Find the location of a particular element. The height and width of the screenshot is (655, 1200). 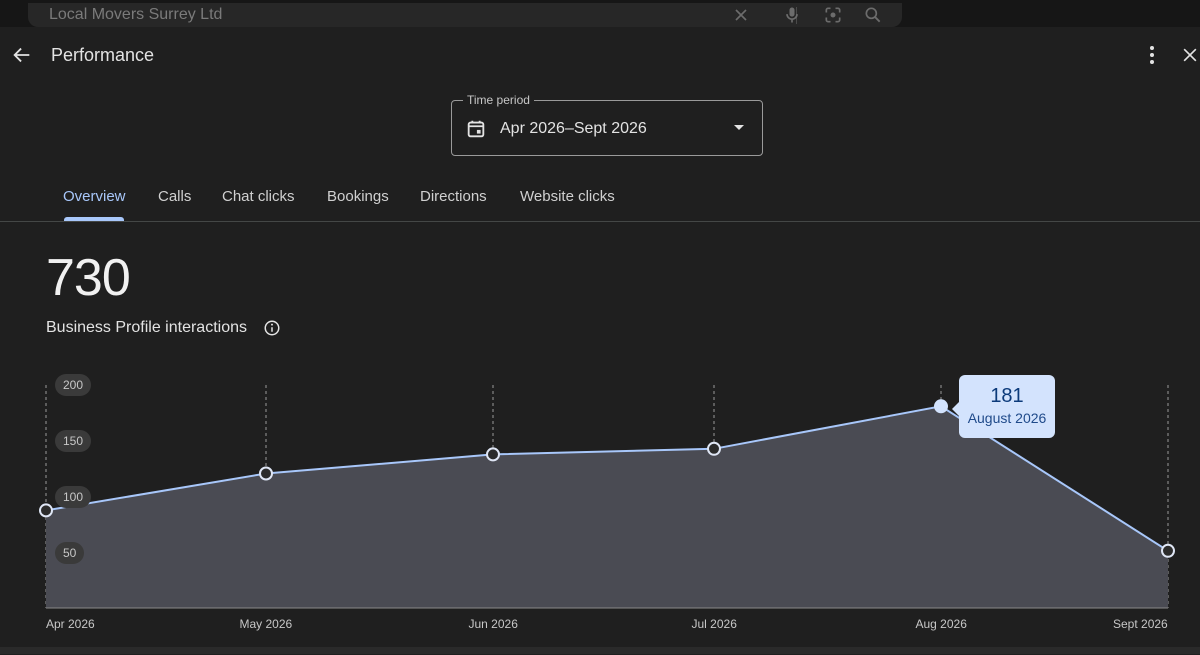

x-tick-label: Jul 2026 is located at coordinates (714, 624).